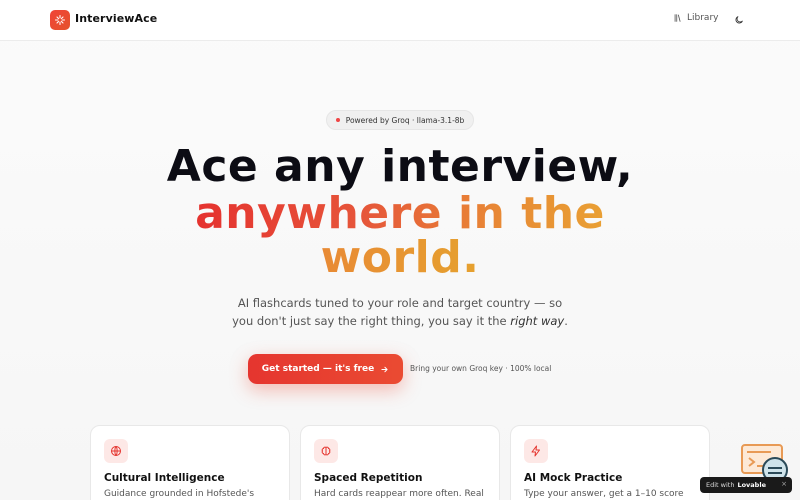 The image size is (800, 500). I want to click on brand-name: InterviewAce, so click(116, 18).